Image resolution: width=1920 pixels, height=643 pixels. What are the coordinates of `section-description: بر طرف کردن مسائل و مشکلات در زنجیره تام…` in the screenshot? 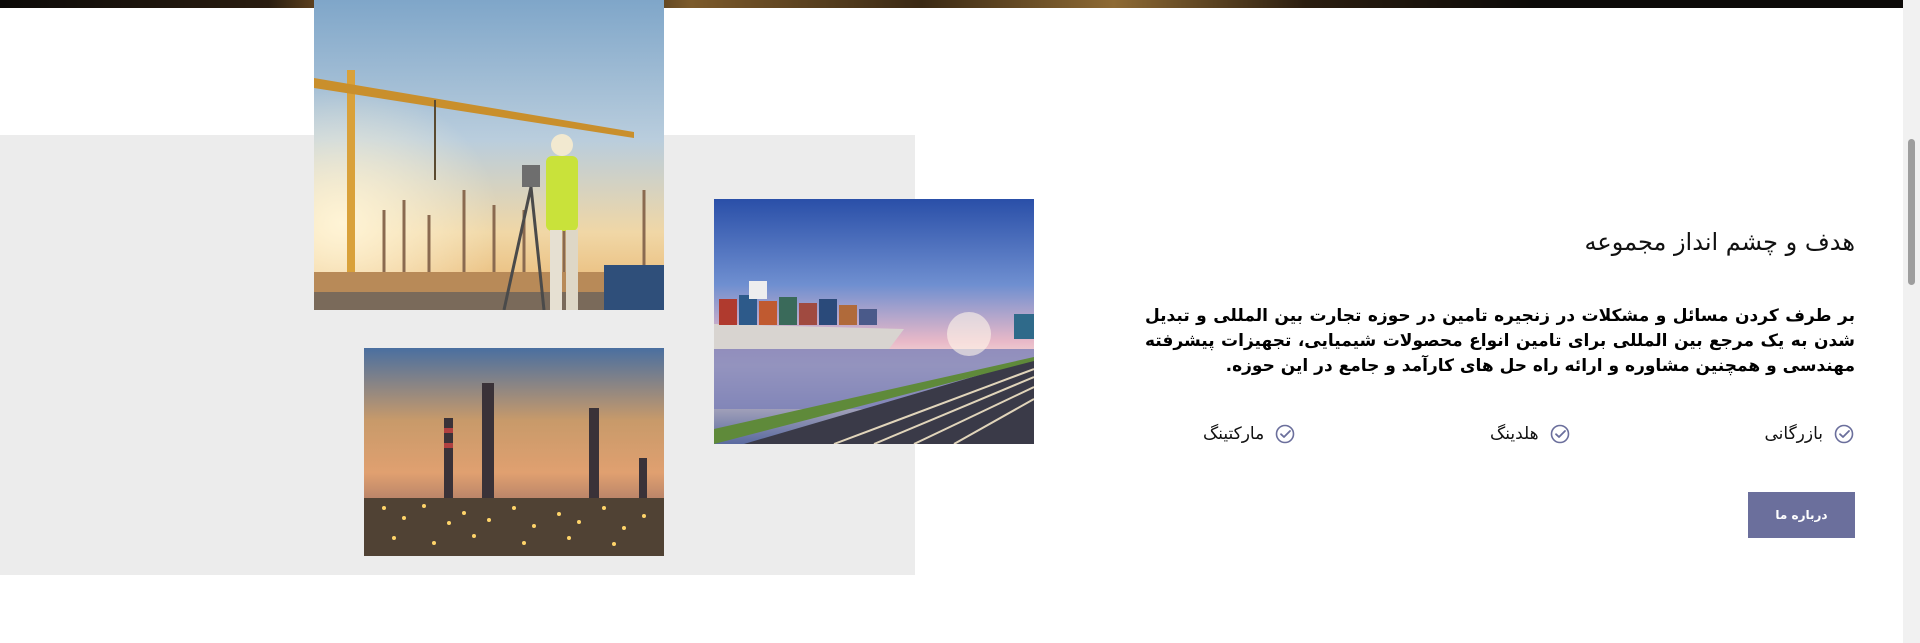 It's located at (1500, 341).